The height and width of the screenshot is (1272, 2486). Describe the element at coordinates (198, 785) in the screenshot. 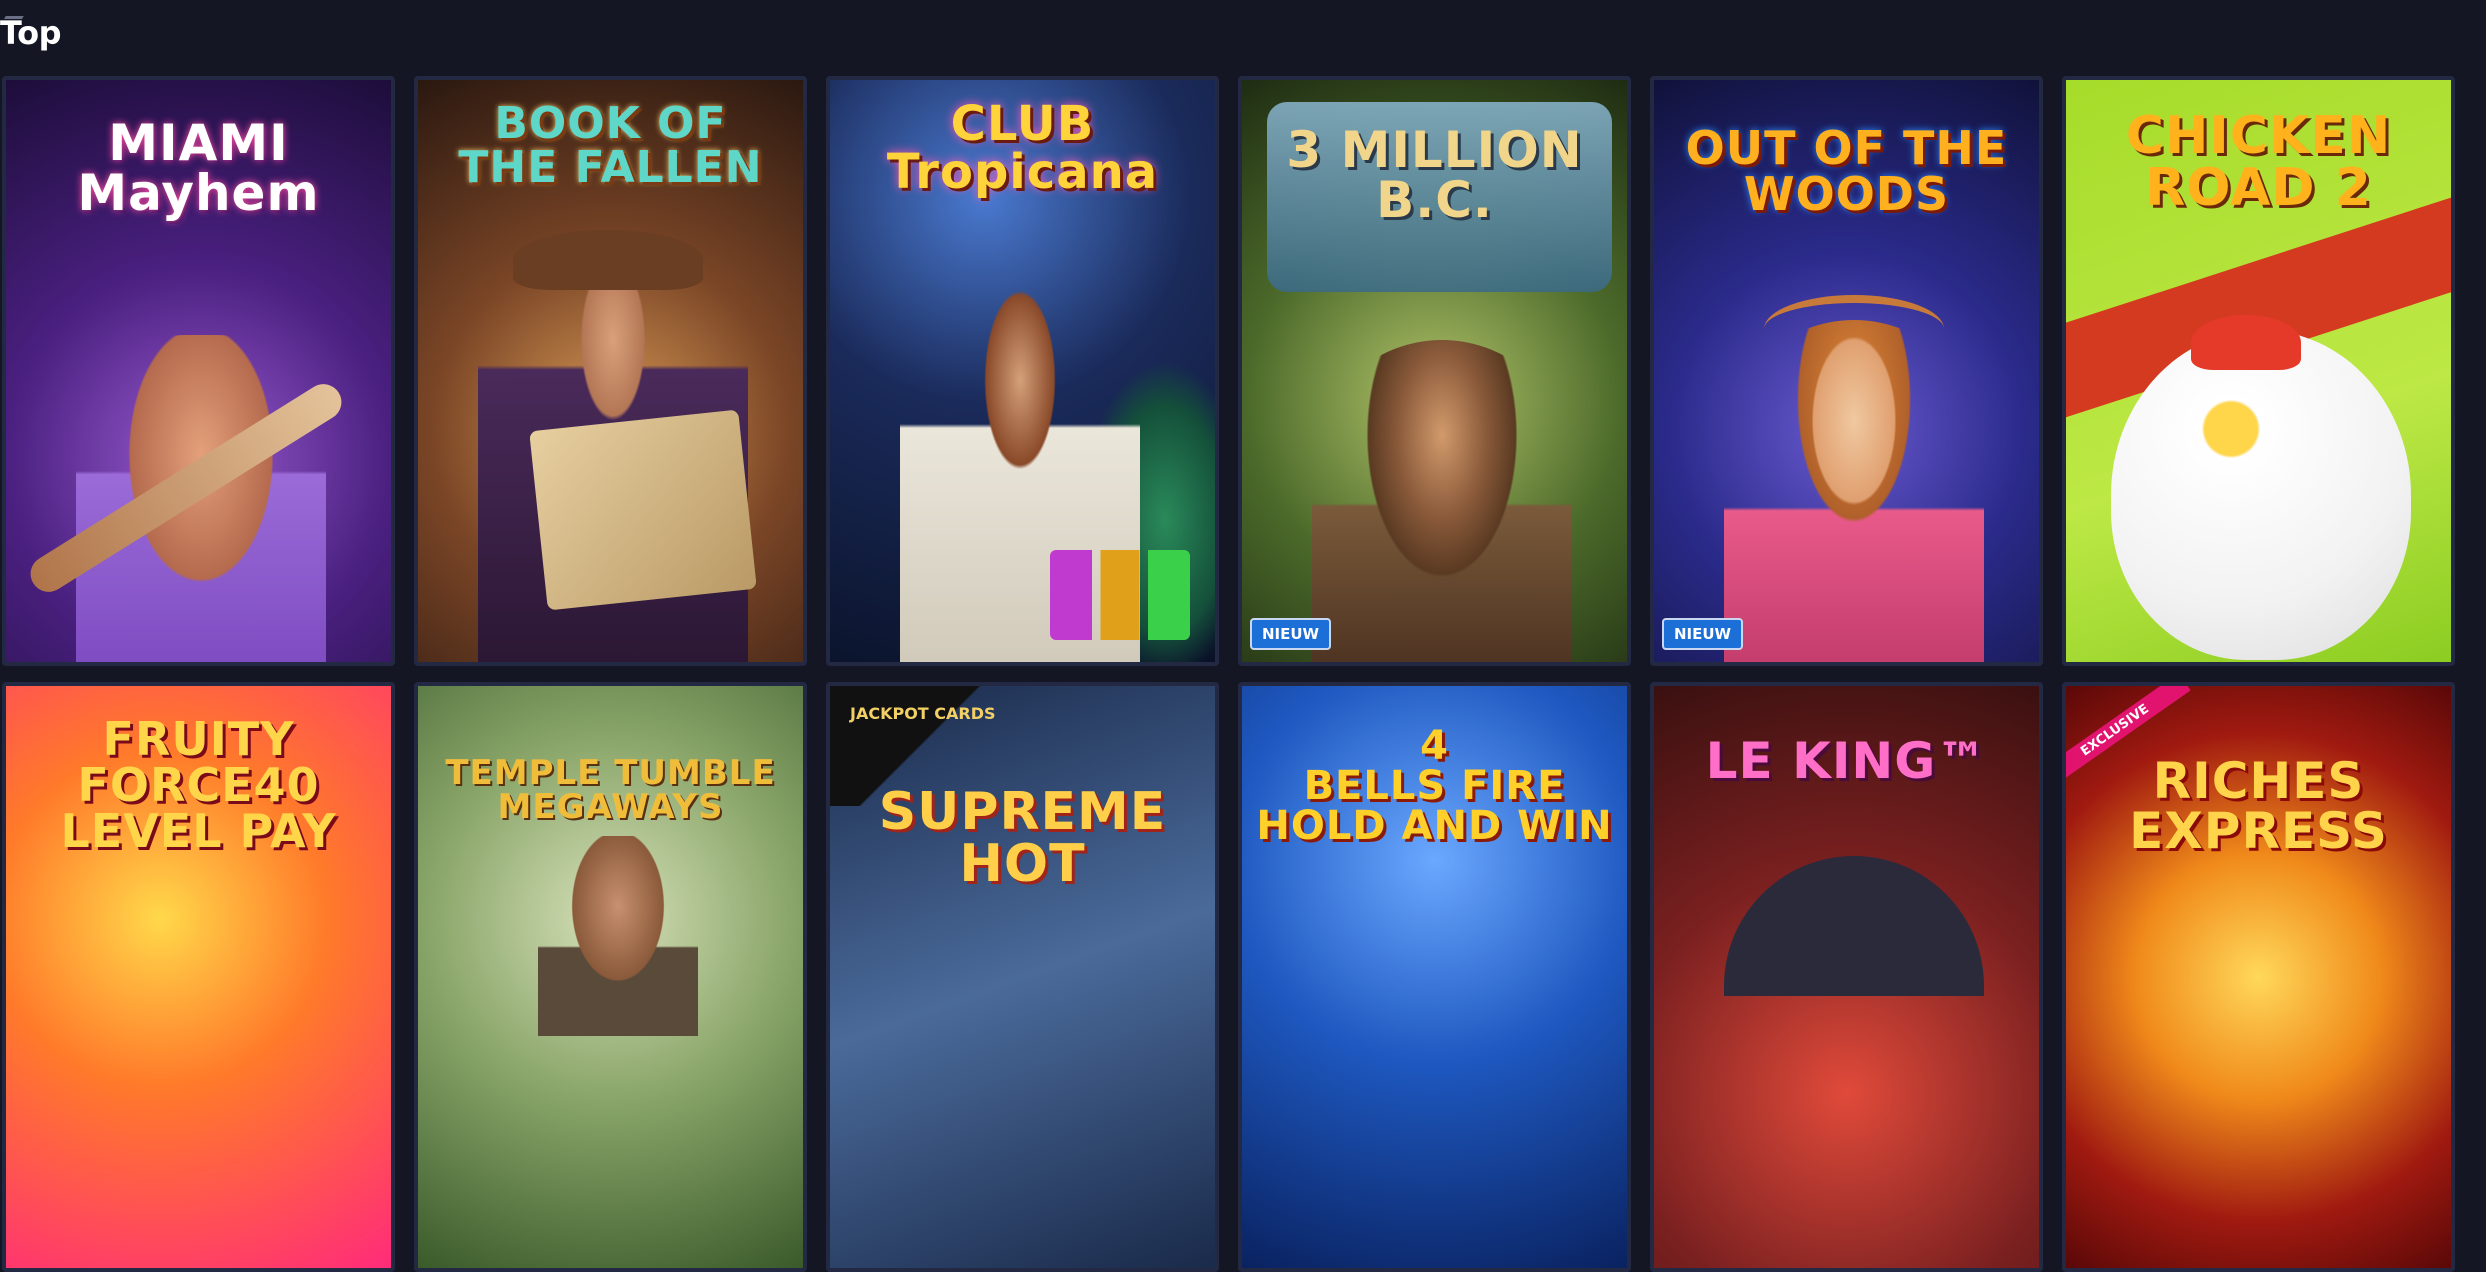

I see `game-logo: FRUITY FORCE40 LEVEL PAY` at that location.